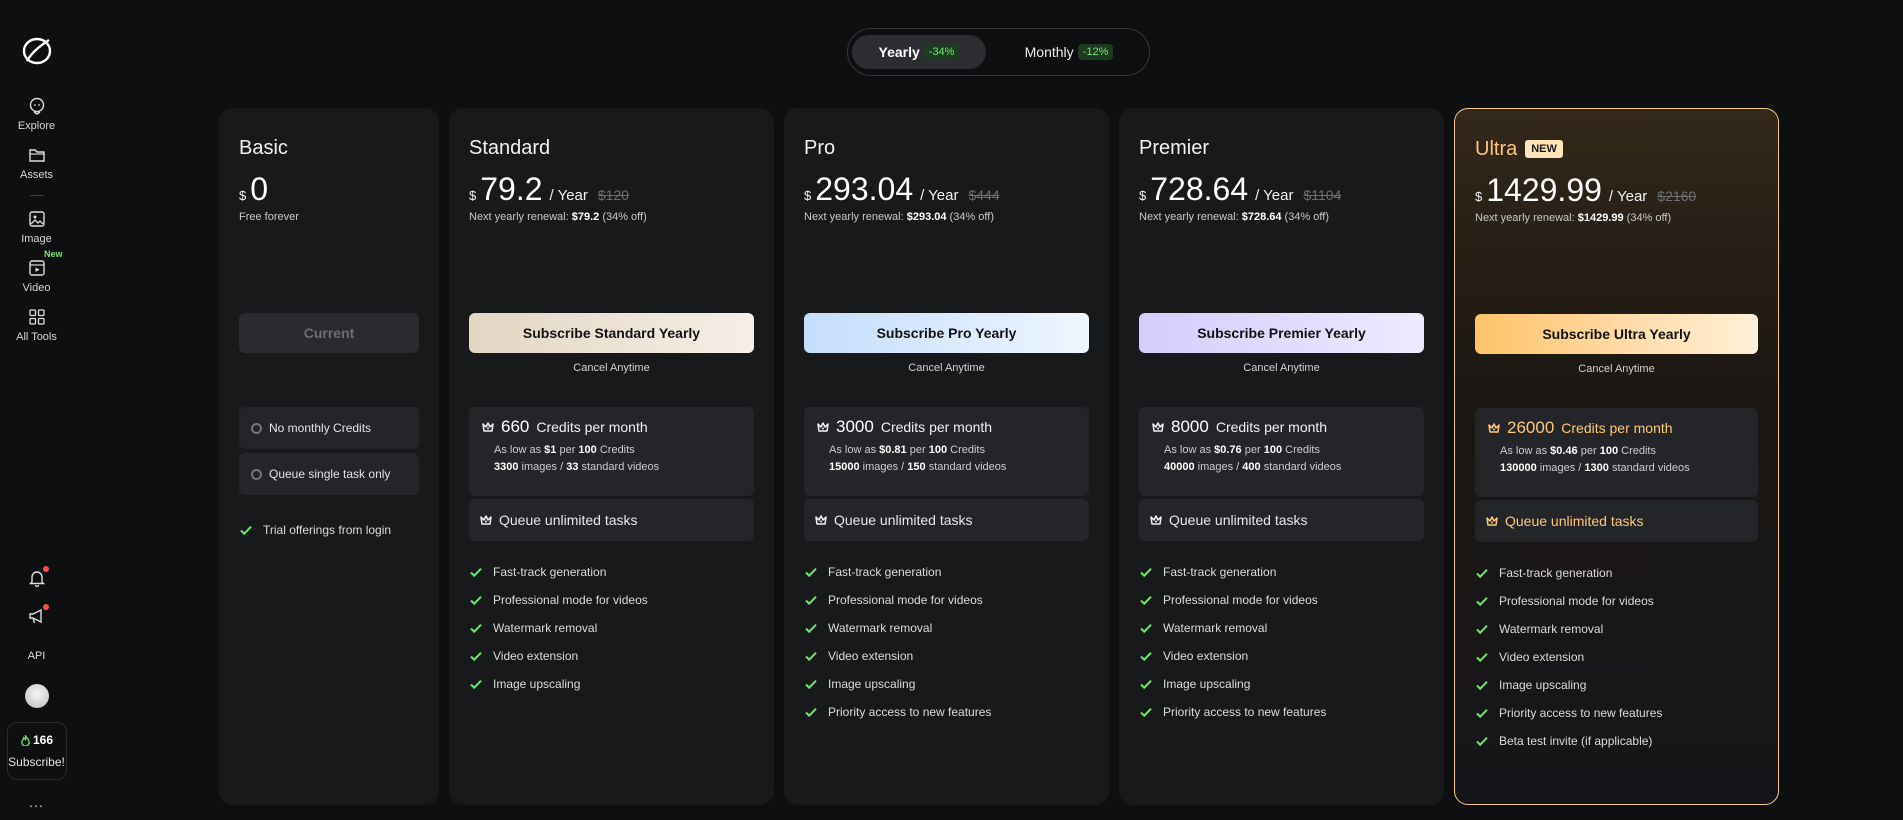 Image resolution: width=1903 pixels, height=820 pixels. I want to click on currency: $, so click(473, 195).